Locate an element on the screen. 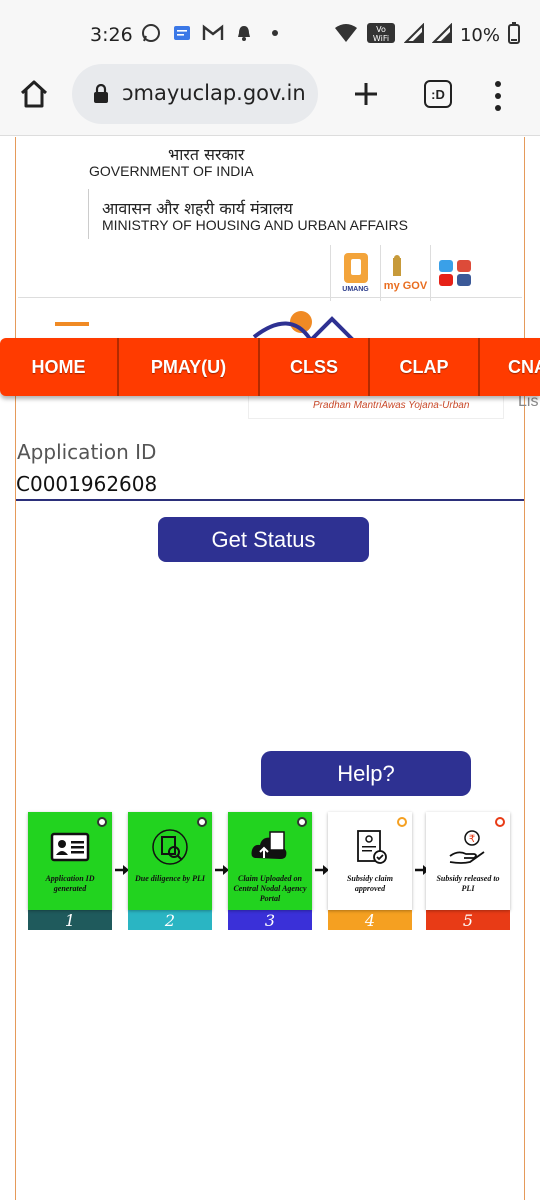 Image resolution: width=540 pixels, height=1200 pixels. get-status-button: Get Status is located at coordinates (263, 539).